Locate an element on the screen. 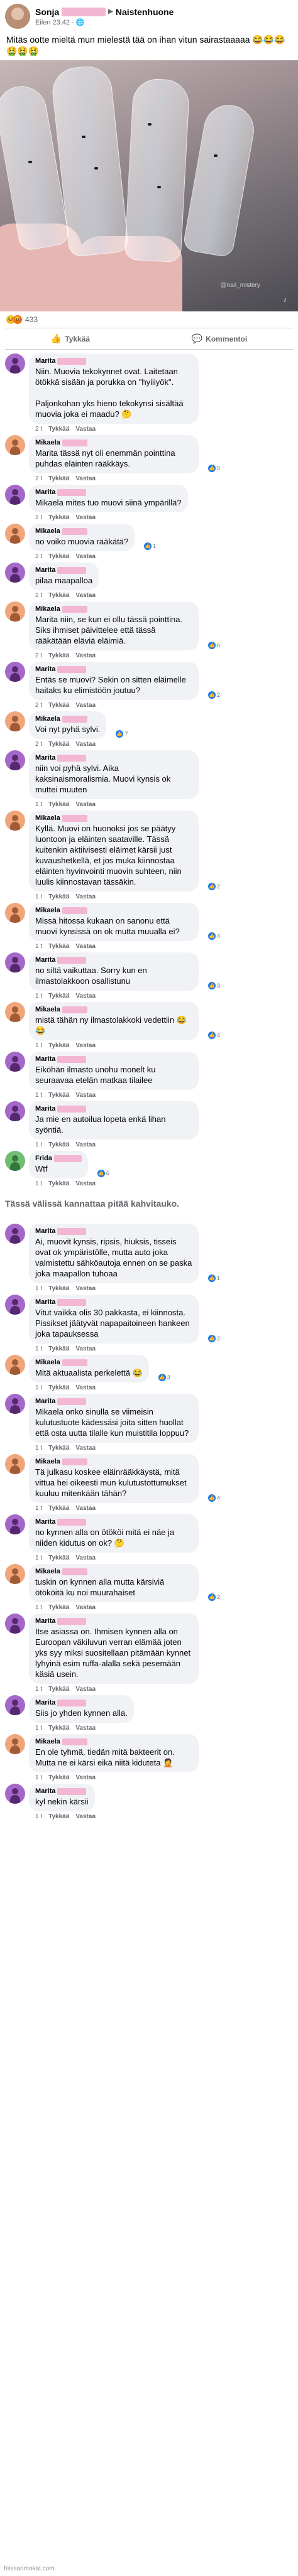 The height and width of the screenshot is (2576, 298). commenter-name-text: Frida is located at coordinates (43, 1158).